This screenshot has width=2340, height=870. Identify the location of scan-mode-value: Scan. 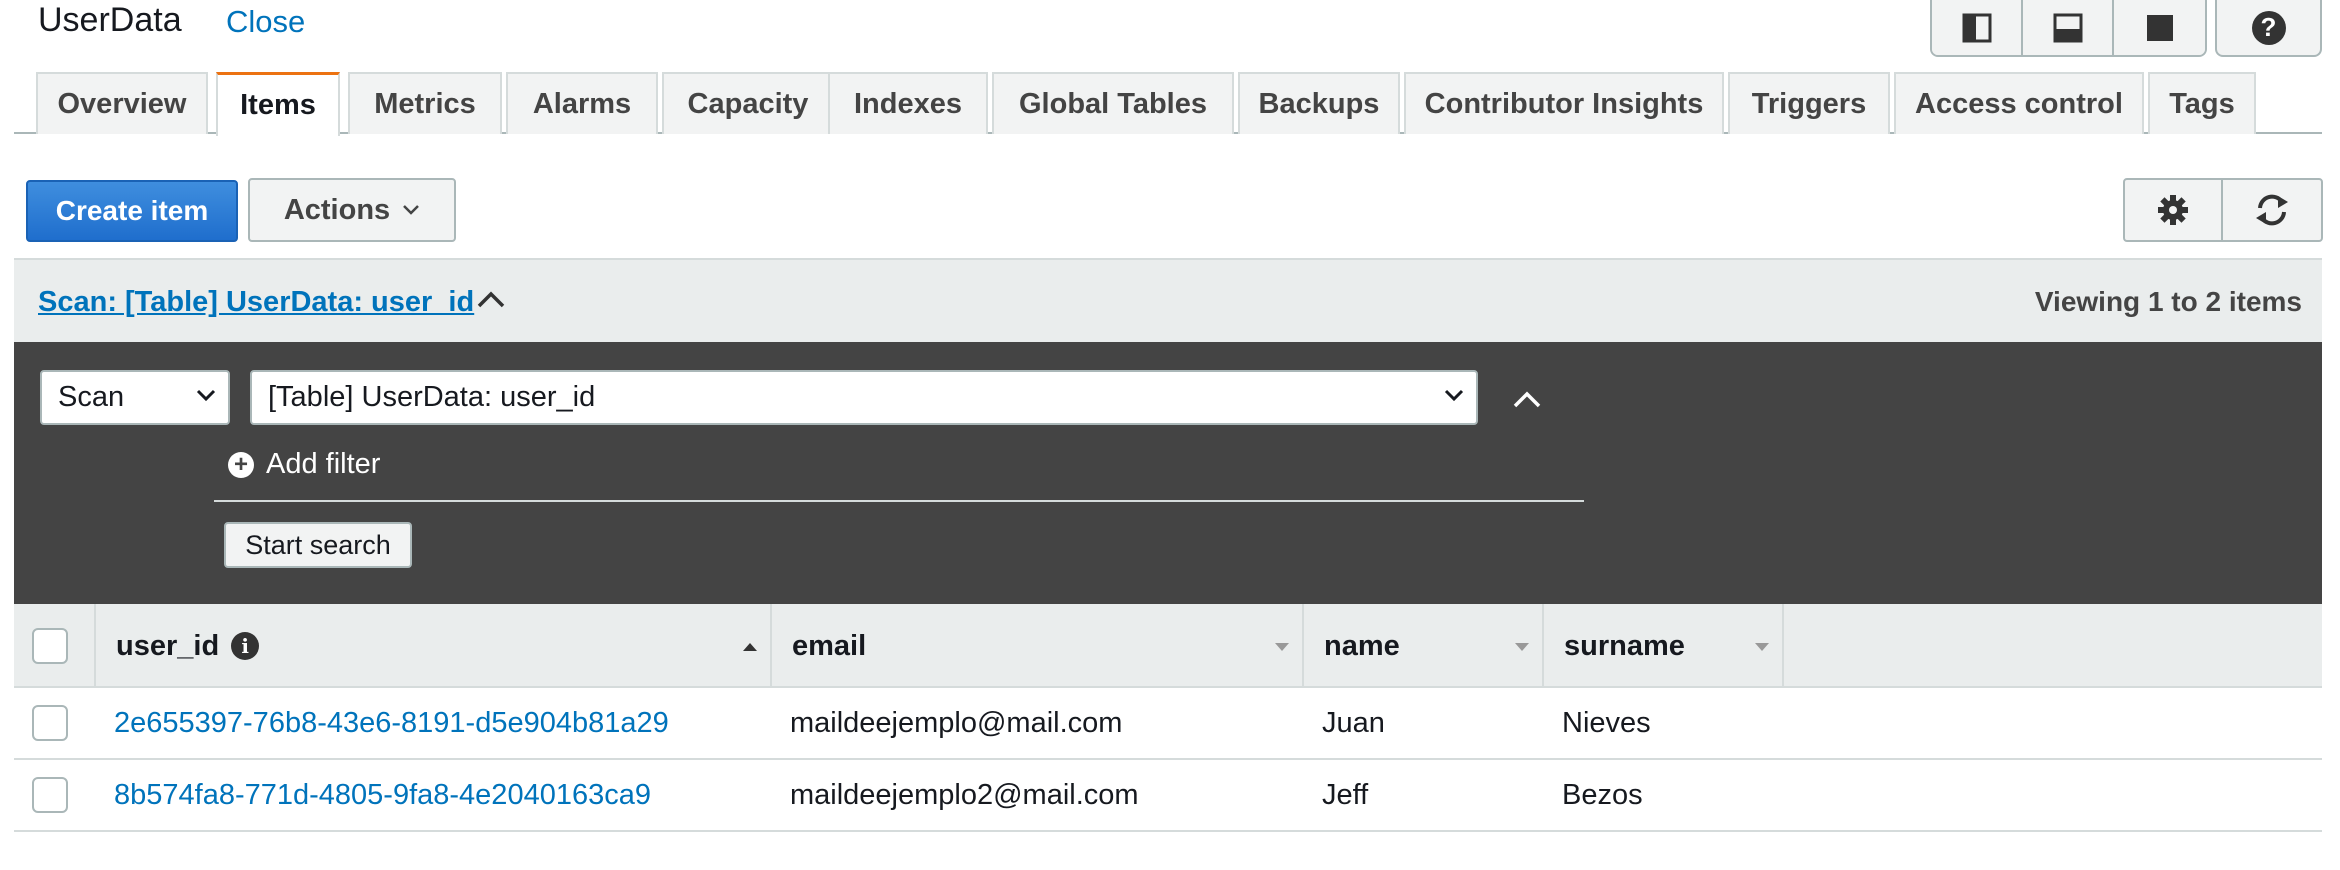
(91, 397).